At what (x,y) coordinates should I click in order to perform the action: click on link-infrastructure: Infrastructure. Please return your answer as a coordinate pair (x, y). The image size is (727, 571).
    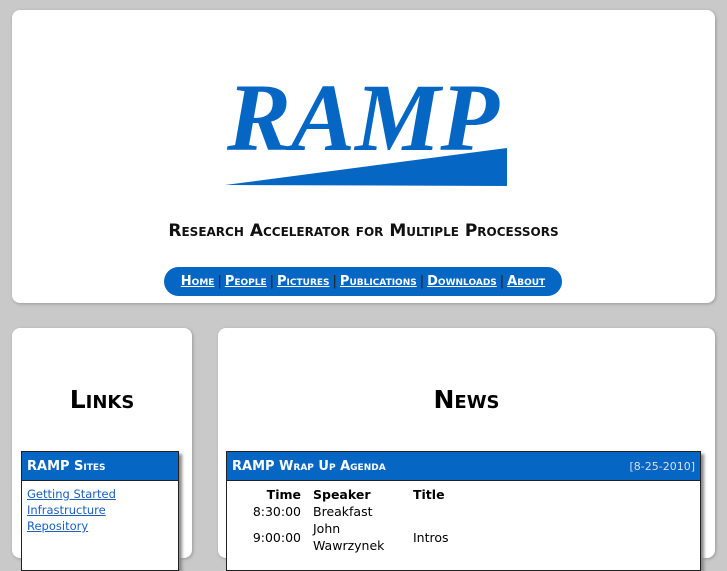
    Looking at the image, I should click on (66, 510).